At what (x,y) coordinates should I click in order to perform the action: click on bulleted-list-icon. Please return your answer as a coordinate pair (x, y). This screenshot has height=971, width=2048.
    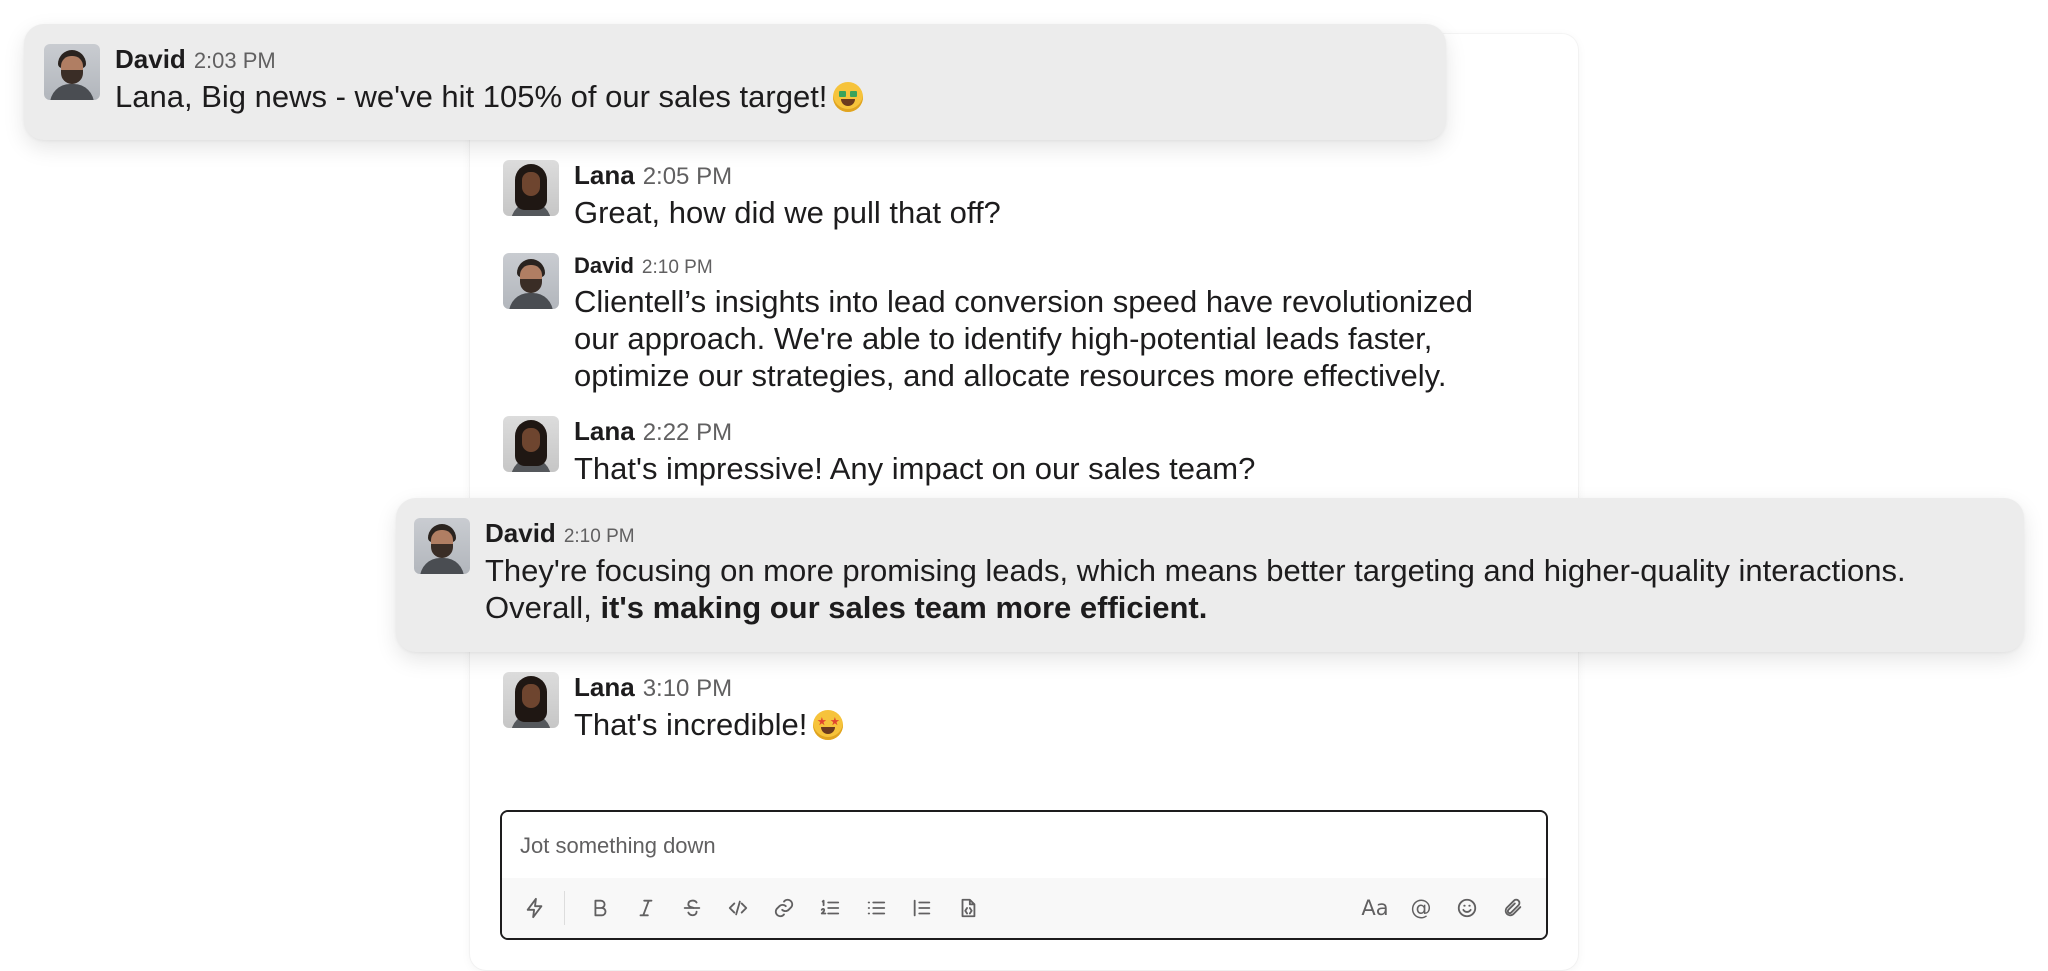
    Looking at the image, I should click on (876, 908).